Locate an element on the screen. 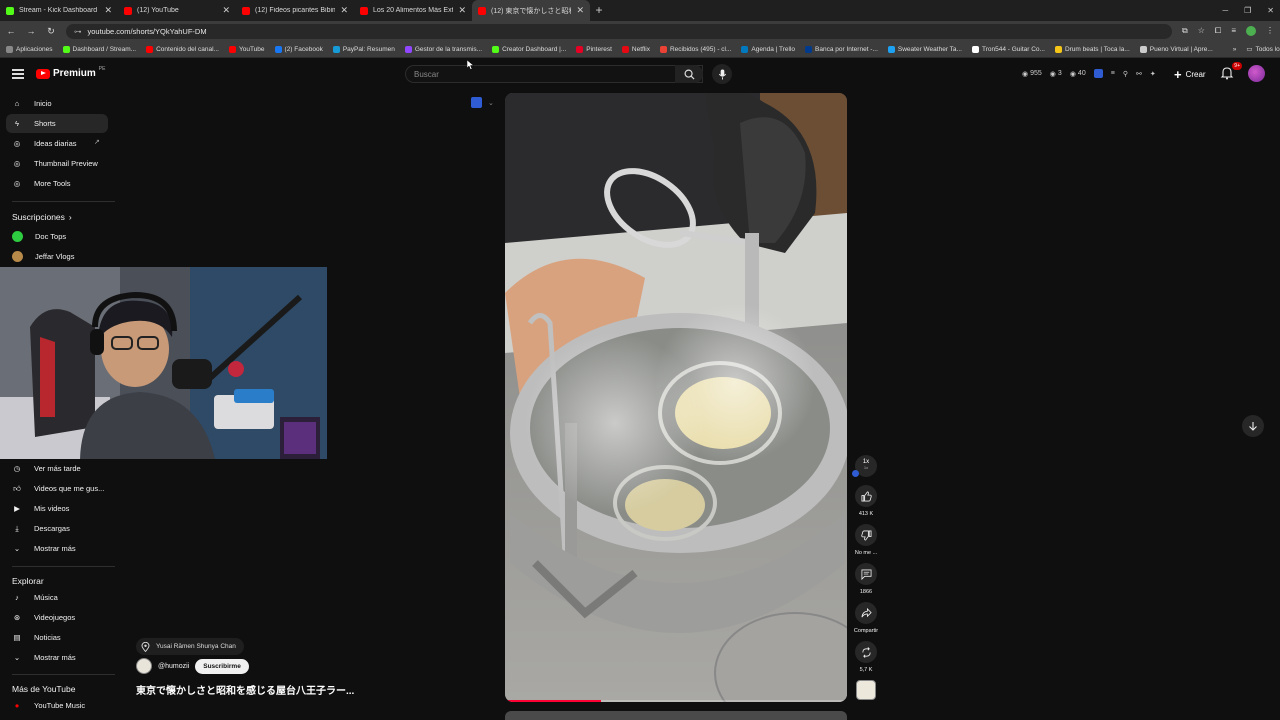  next-short-button is located at coordinates (1253, 426).